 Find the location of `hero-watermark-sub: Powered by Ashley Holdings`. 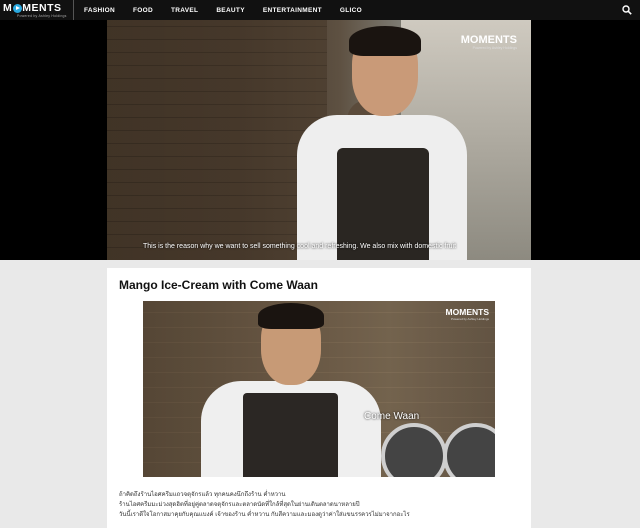

hero-watermark-sub: Powered by Ashley Holdings is located at coordinates (494, 48).